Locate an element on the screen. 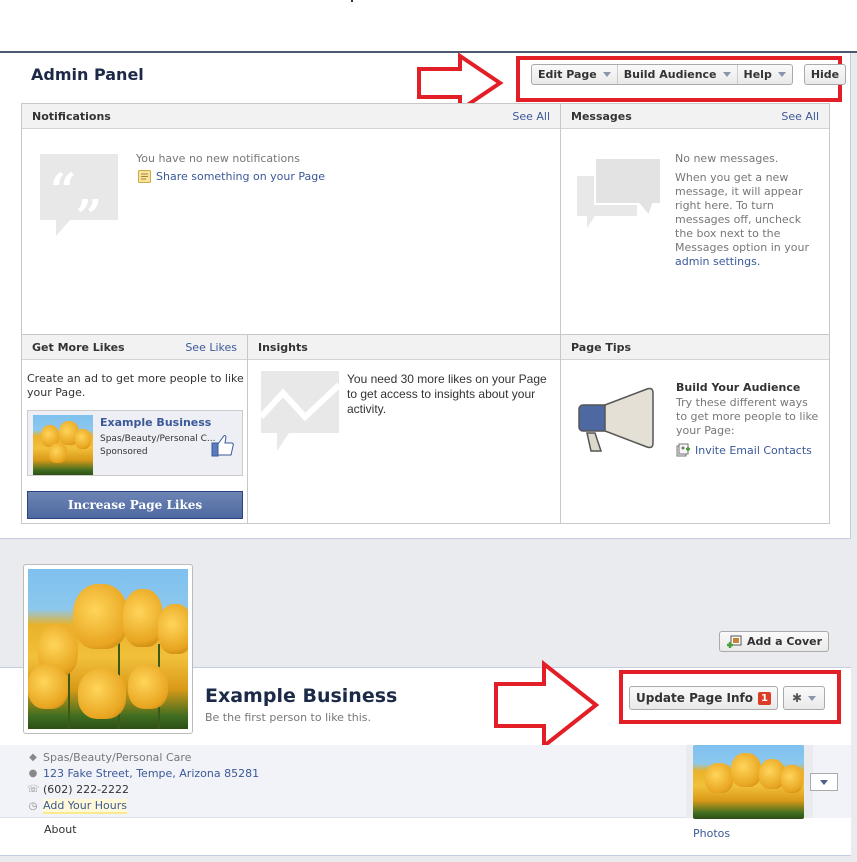 Image resolution: width=857 pixels, height=862 pixels. build-audience-tip-title: Build Your Audience is located at coordinates (738, 387).